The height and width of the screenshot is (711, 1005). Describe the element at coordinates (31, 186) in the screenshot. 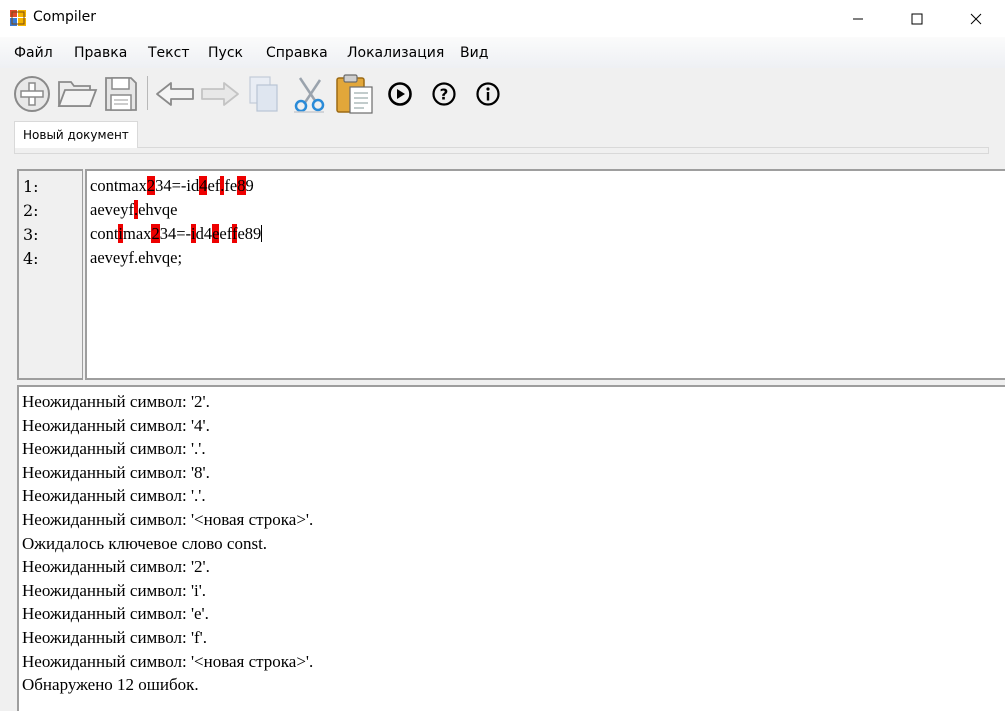

I see `line-number: 1:` at that location.